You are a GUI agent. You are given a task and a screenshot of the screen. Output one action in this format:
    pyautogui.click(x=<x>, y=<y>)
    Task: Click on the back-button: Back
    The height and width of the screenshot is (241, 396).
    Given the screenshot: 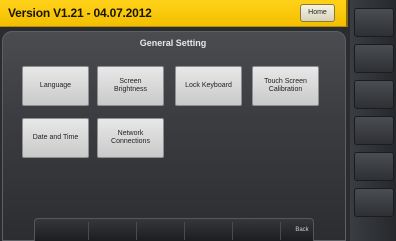 What is the action you would take?
    pyautogui.click(x=302, y=230)
    